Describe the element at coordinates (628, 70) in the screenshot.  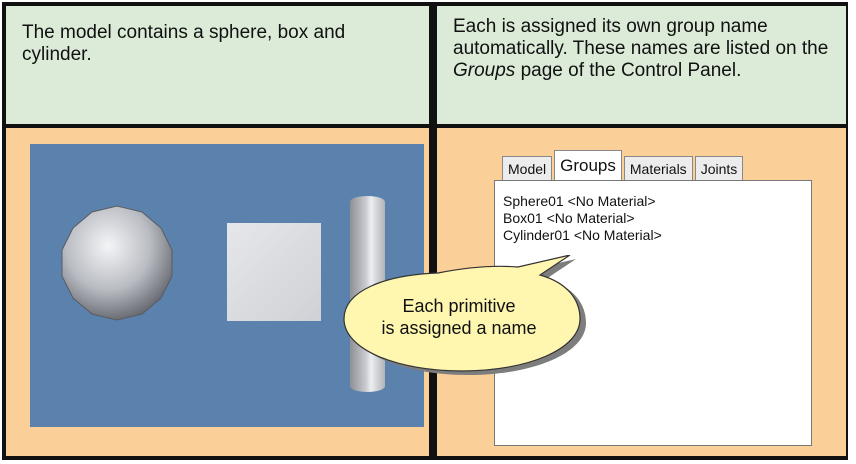
I see `caption-right-part2: page of the Control Panel.` at that location.